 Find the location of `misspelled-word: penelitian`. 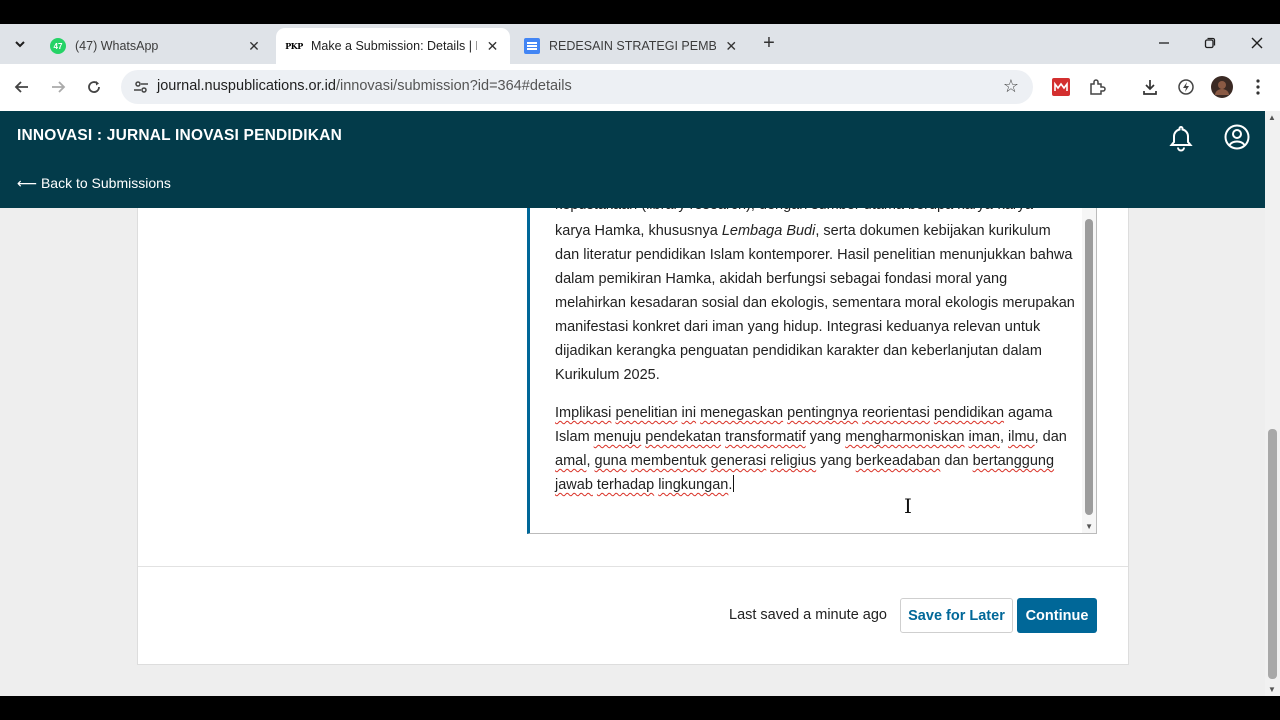

misspelled-word: penelitian is located at coordinates (646, 413).